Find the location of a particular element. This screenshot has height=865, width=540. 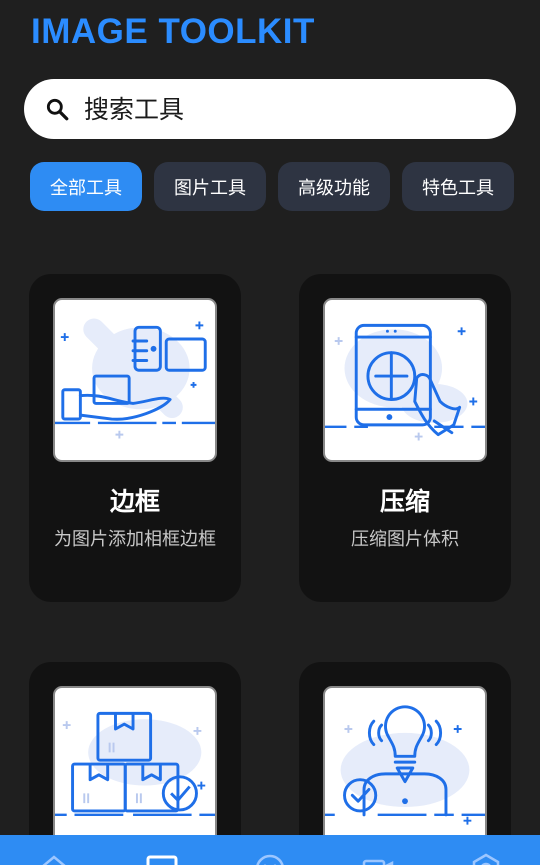

tablet-touch-icon is located at coordinates (405, 382).